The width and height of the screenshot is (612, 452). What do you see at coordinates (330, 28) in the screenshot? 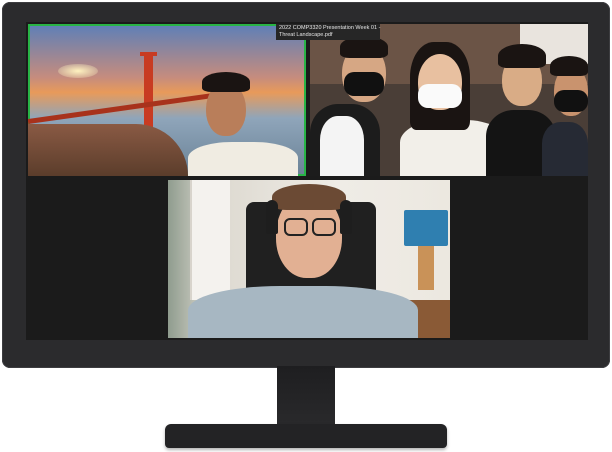
I see `shared-file-label-line1: 2022 COMP3320 Presentation Week 01 -` at bounding box center [330, 28].